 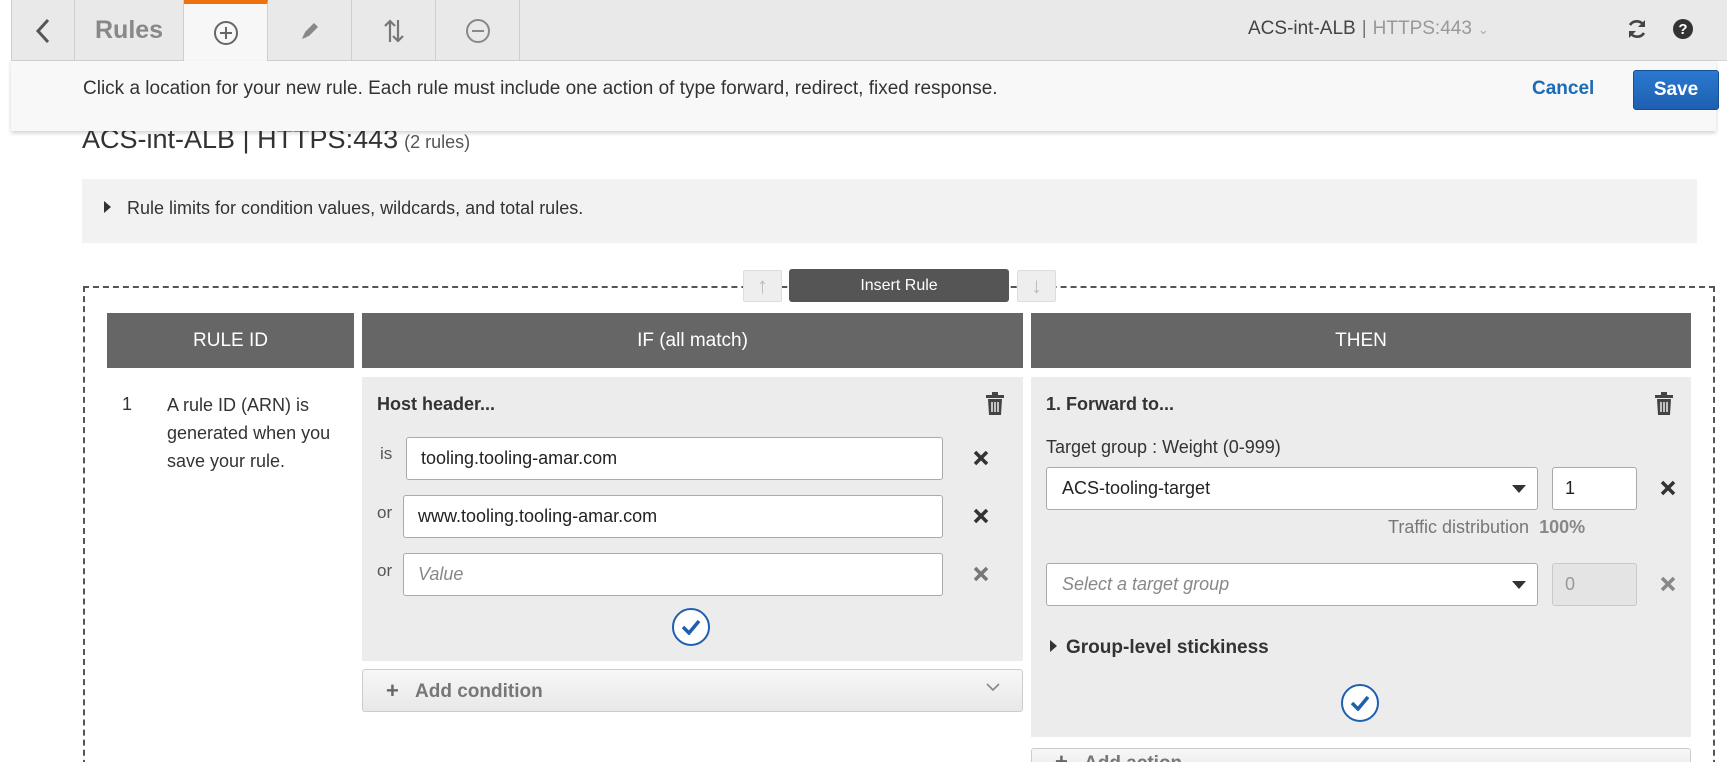 What do you see at coordinates (479, 691) in the screenshot?
I see `add-condition-label: Add condition` at bounding box center [479, 691].